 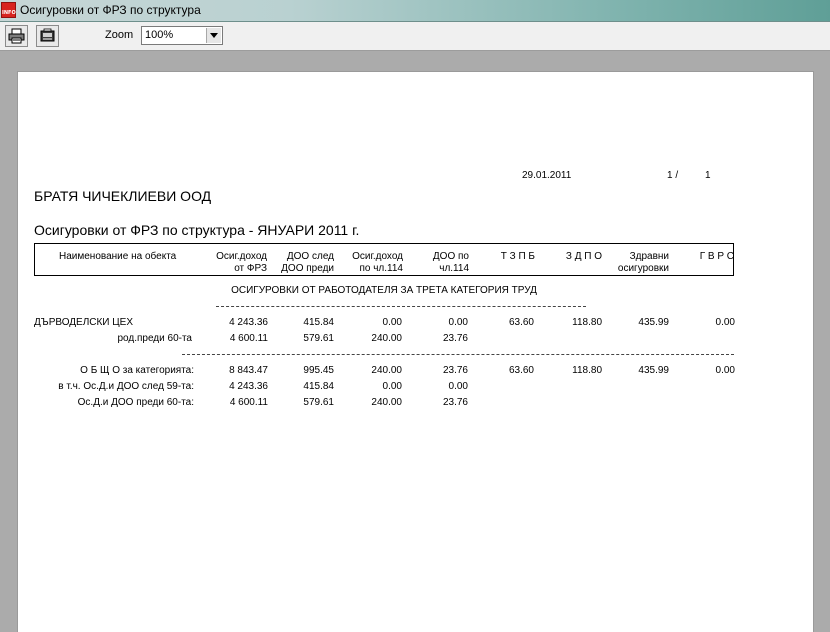 I want to click on cell: 8 843.47, so click(x=248, y=370).